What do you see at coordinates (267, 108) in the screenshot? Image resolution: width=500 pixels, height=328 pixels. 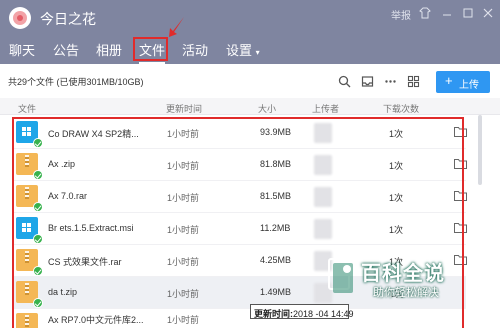 I see `column-header-size: 大小` at bounding box center [267, 108].